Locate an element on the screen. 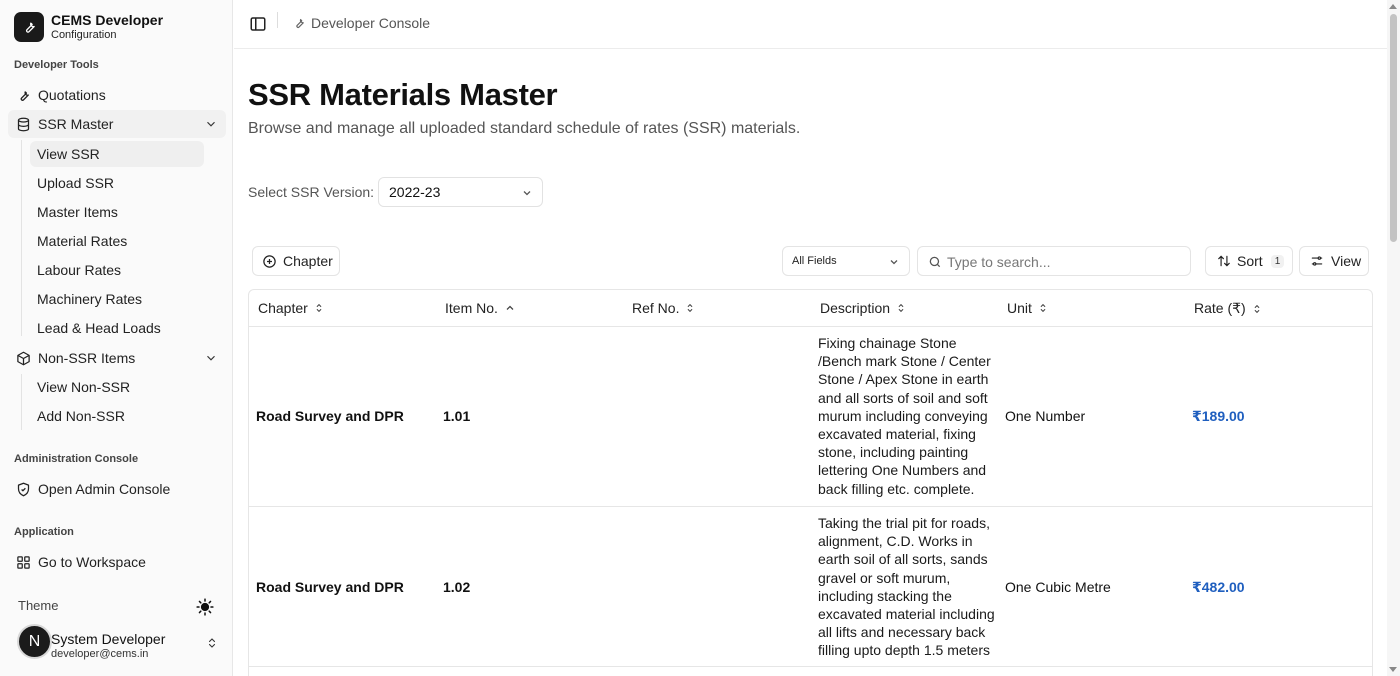 Image resolution: width=1400 pixels, height=676 pixels. sun-icon is located at coordinates (205, 607).